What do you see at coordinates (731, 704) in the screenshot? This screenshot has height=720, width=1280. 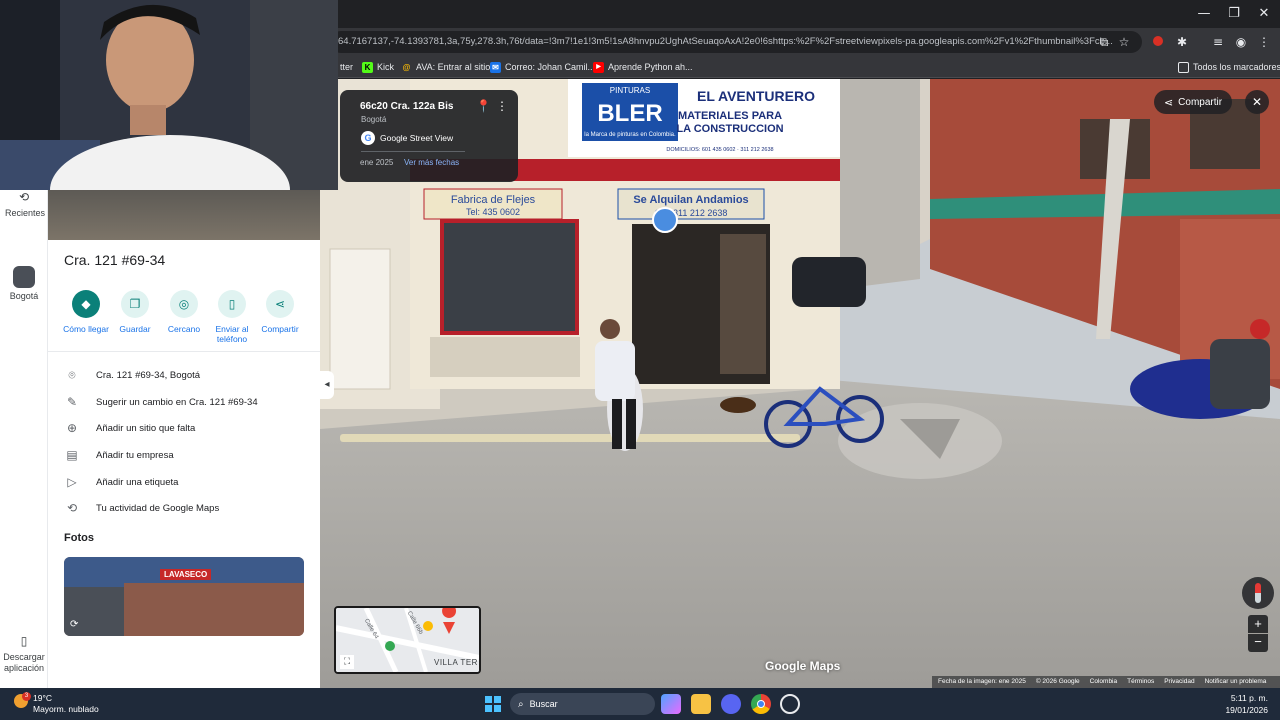 I see `discord-icon` at bounding box center [731, 704].